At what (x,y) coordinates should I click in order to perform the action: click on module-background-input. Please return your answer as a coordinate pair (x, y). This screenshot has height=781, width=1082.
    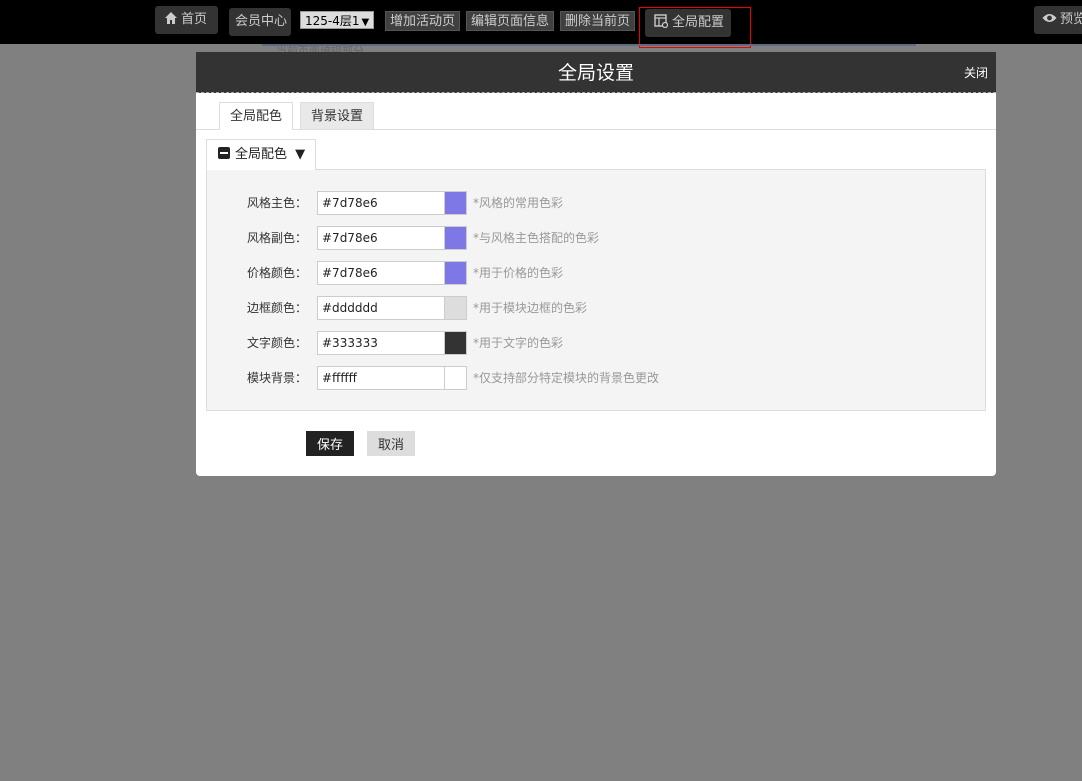
    Looking at the image, I should click on (381, 378).